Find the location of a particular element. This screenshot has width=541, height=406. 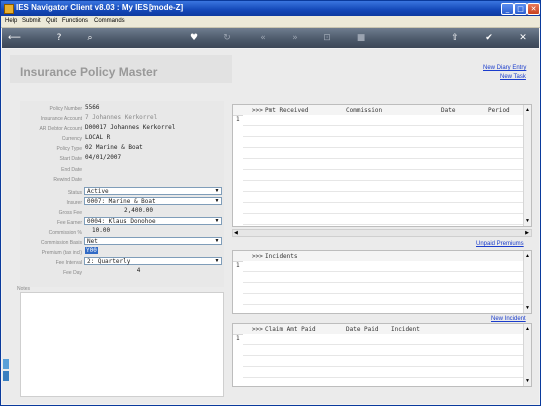

start-date-field: 04/01/2007 is located at coordinates (103, 157).